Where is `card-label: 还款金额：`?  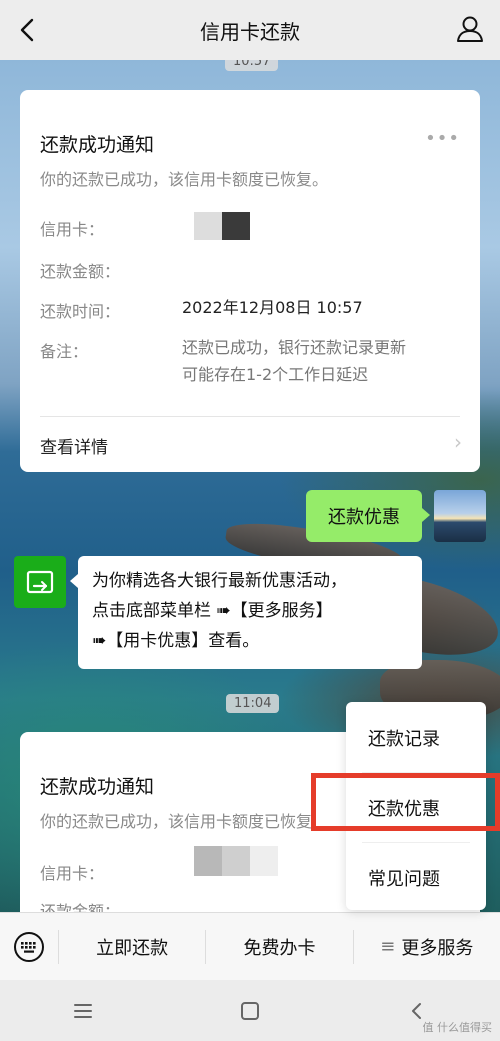
card-label: 还款金额： is located at coordinates (80, 271).